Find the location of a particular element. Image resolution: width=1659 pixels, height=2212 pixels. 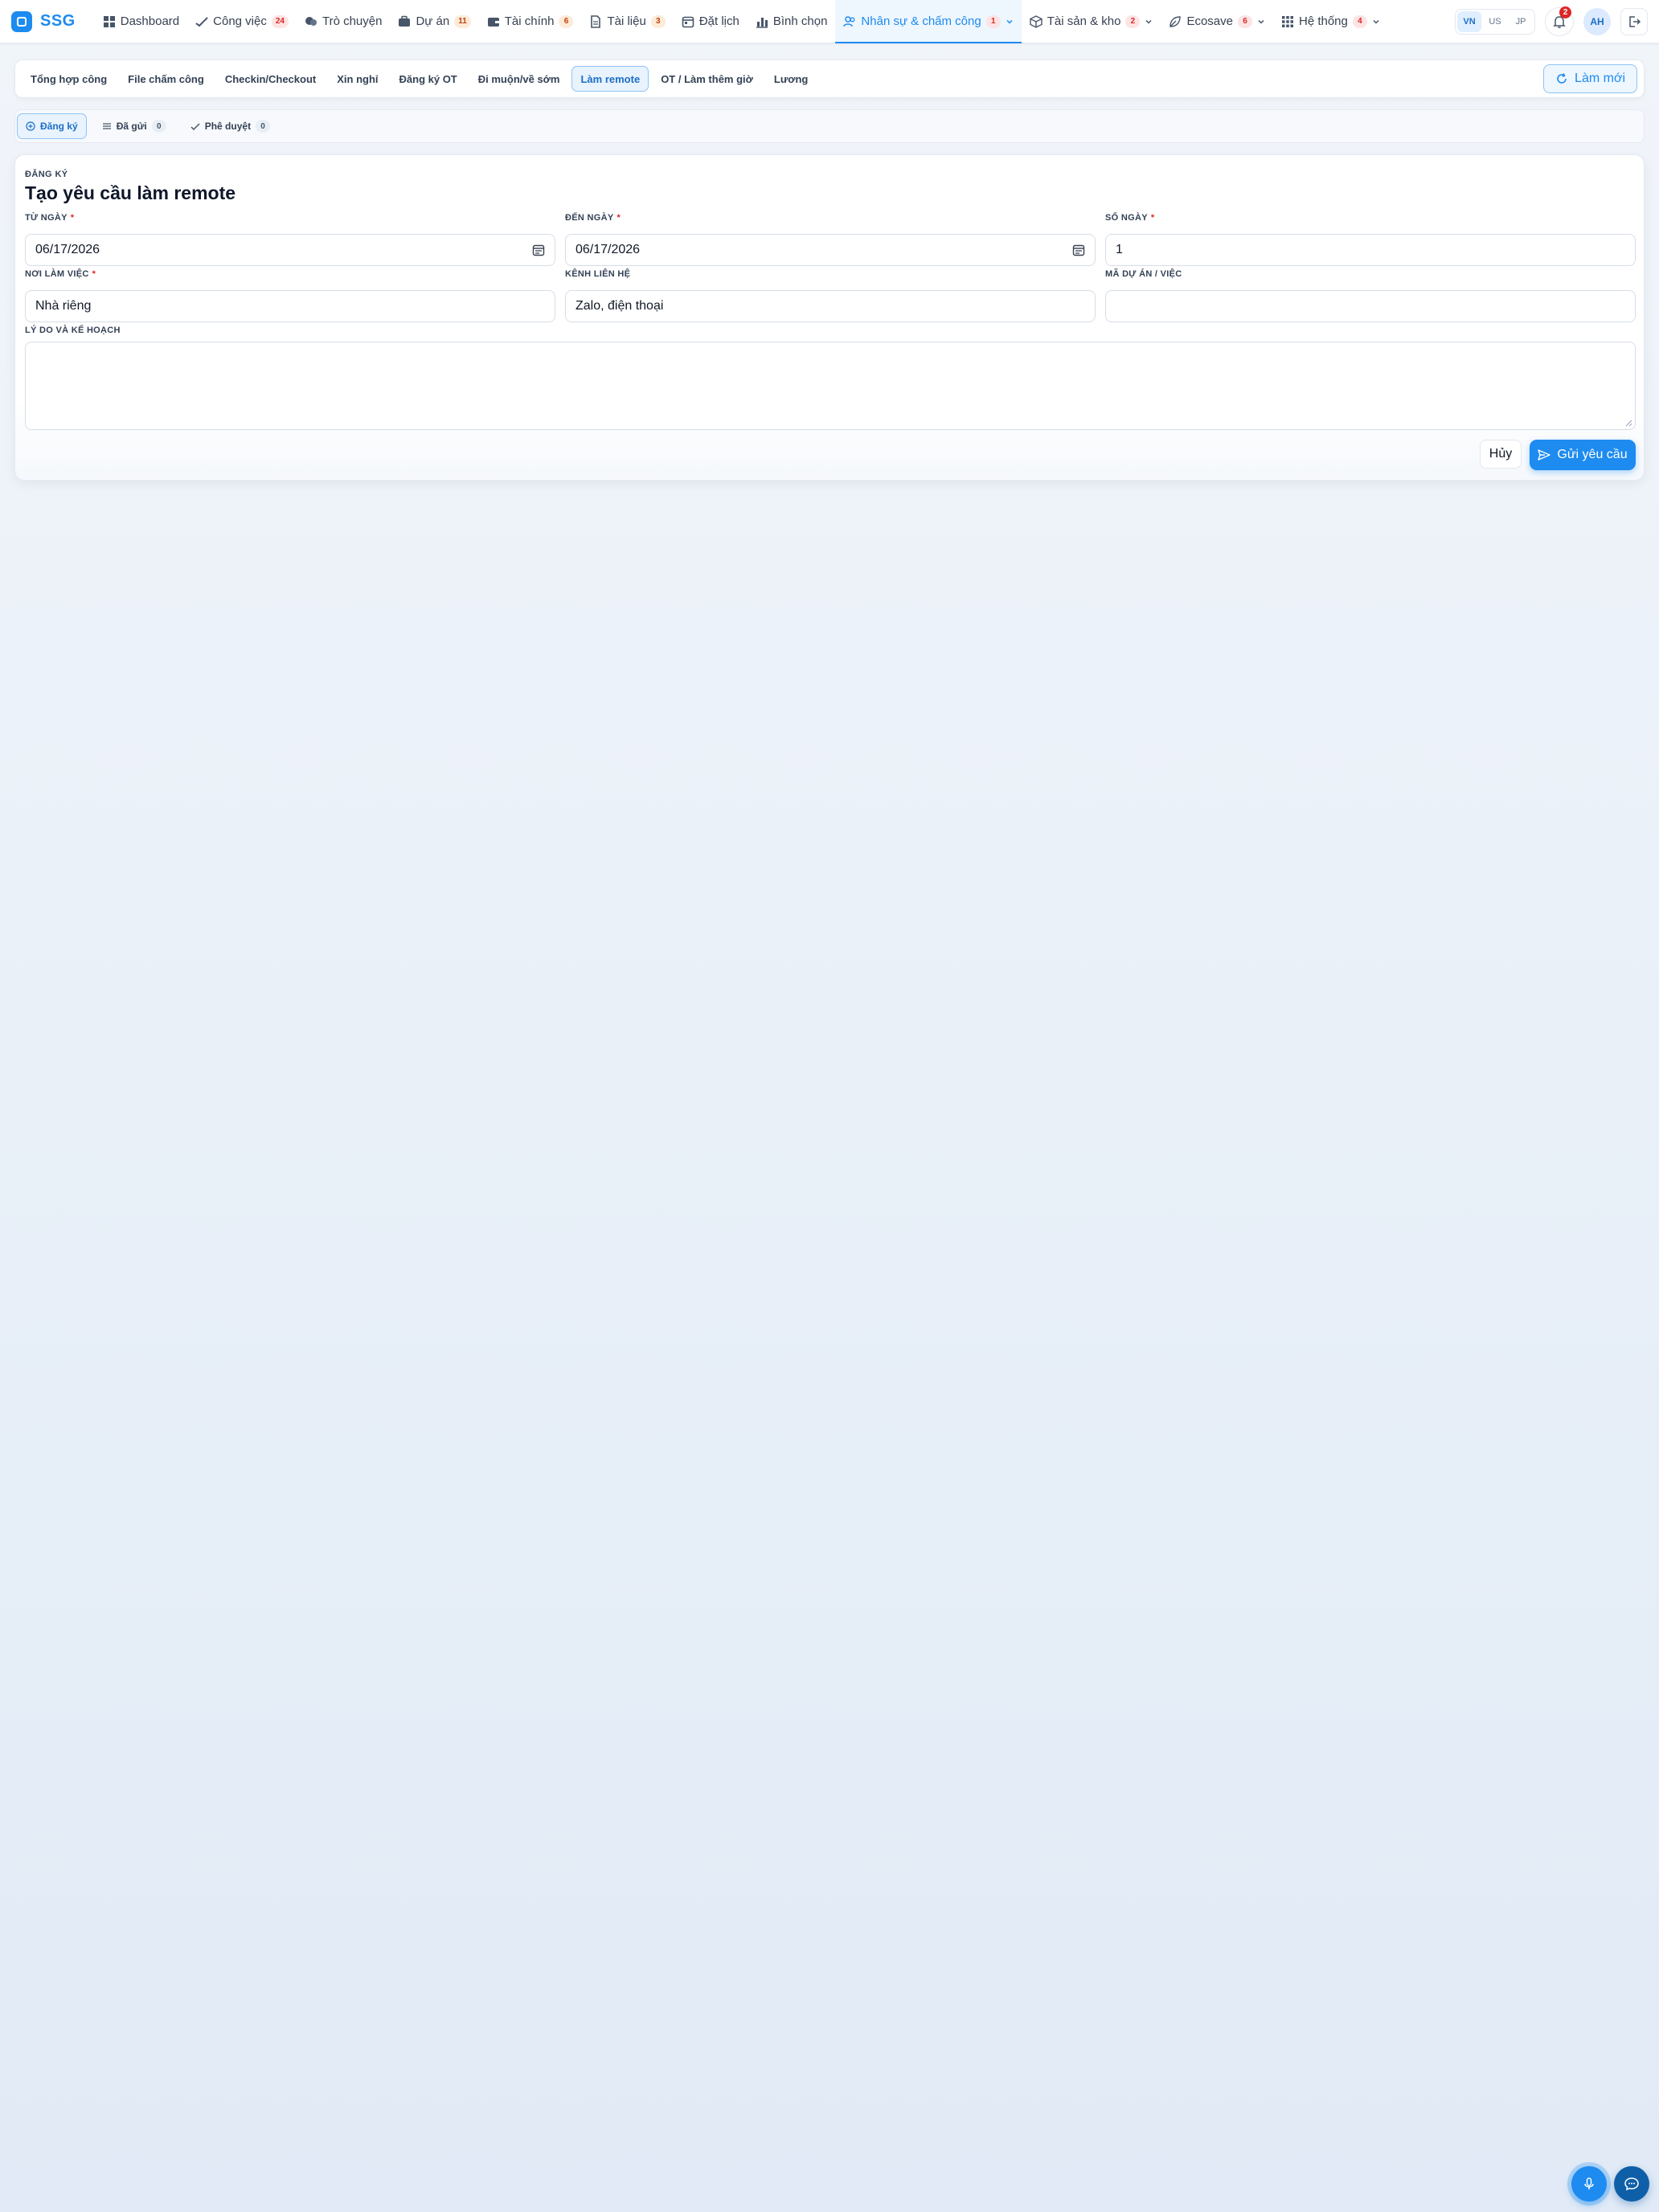

days-field: SỐ NGÀY * 1 is located at coordinates (1370, 239).